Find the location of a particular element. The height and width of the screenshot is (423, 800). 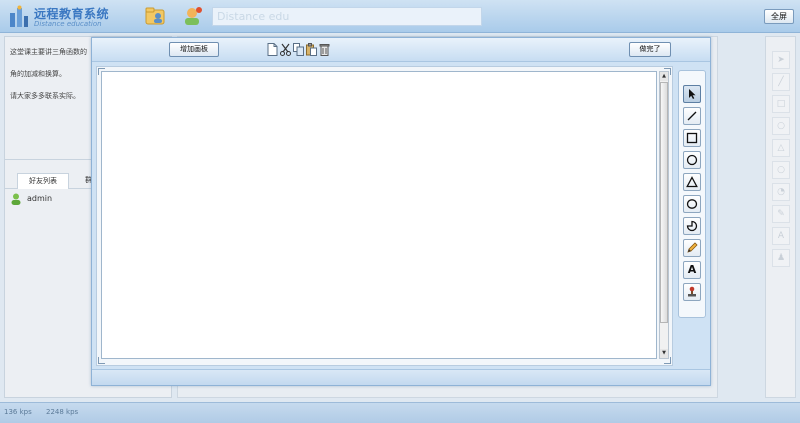

add-board-button: 增加画板 is located at coordinates (194, 49).